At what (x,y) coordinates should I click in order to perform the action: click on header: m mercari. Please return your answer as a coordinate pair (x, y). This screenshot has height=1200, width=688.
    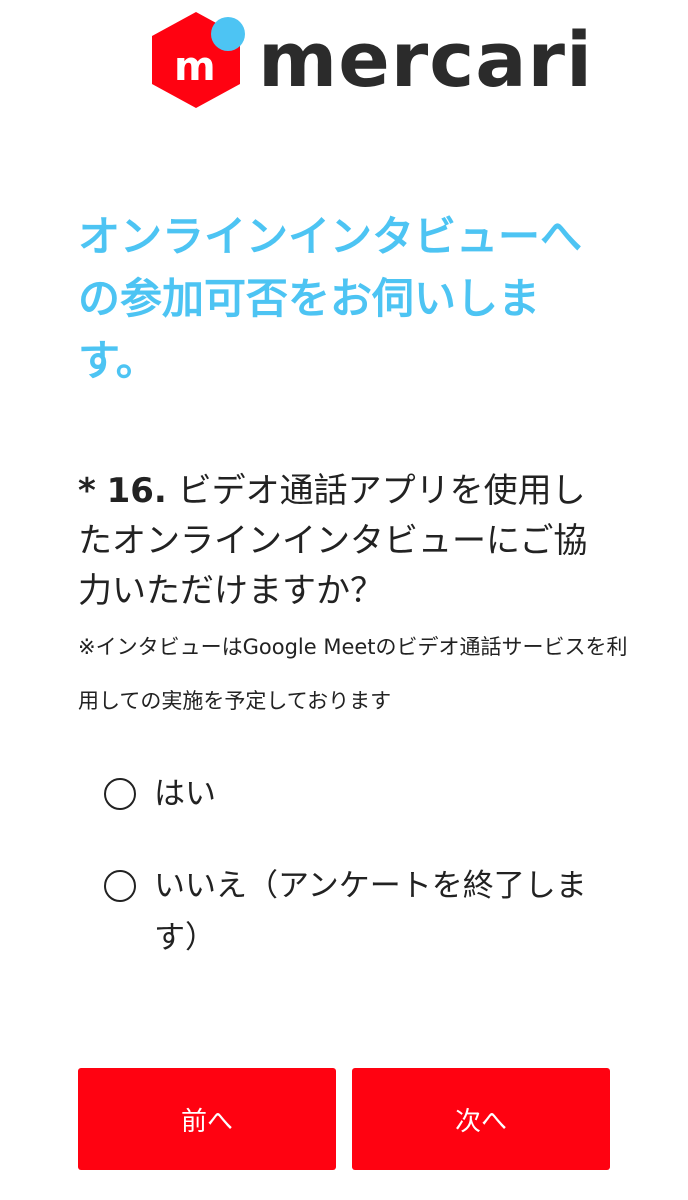
    Looking at the image, I should click on (344, 60).